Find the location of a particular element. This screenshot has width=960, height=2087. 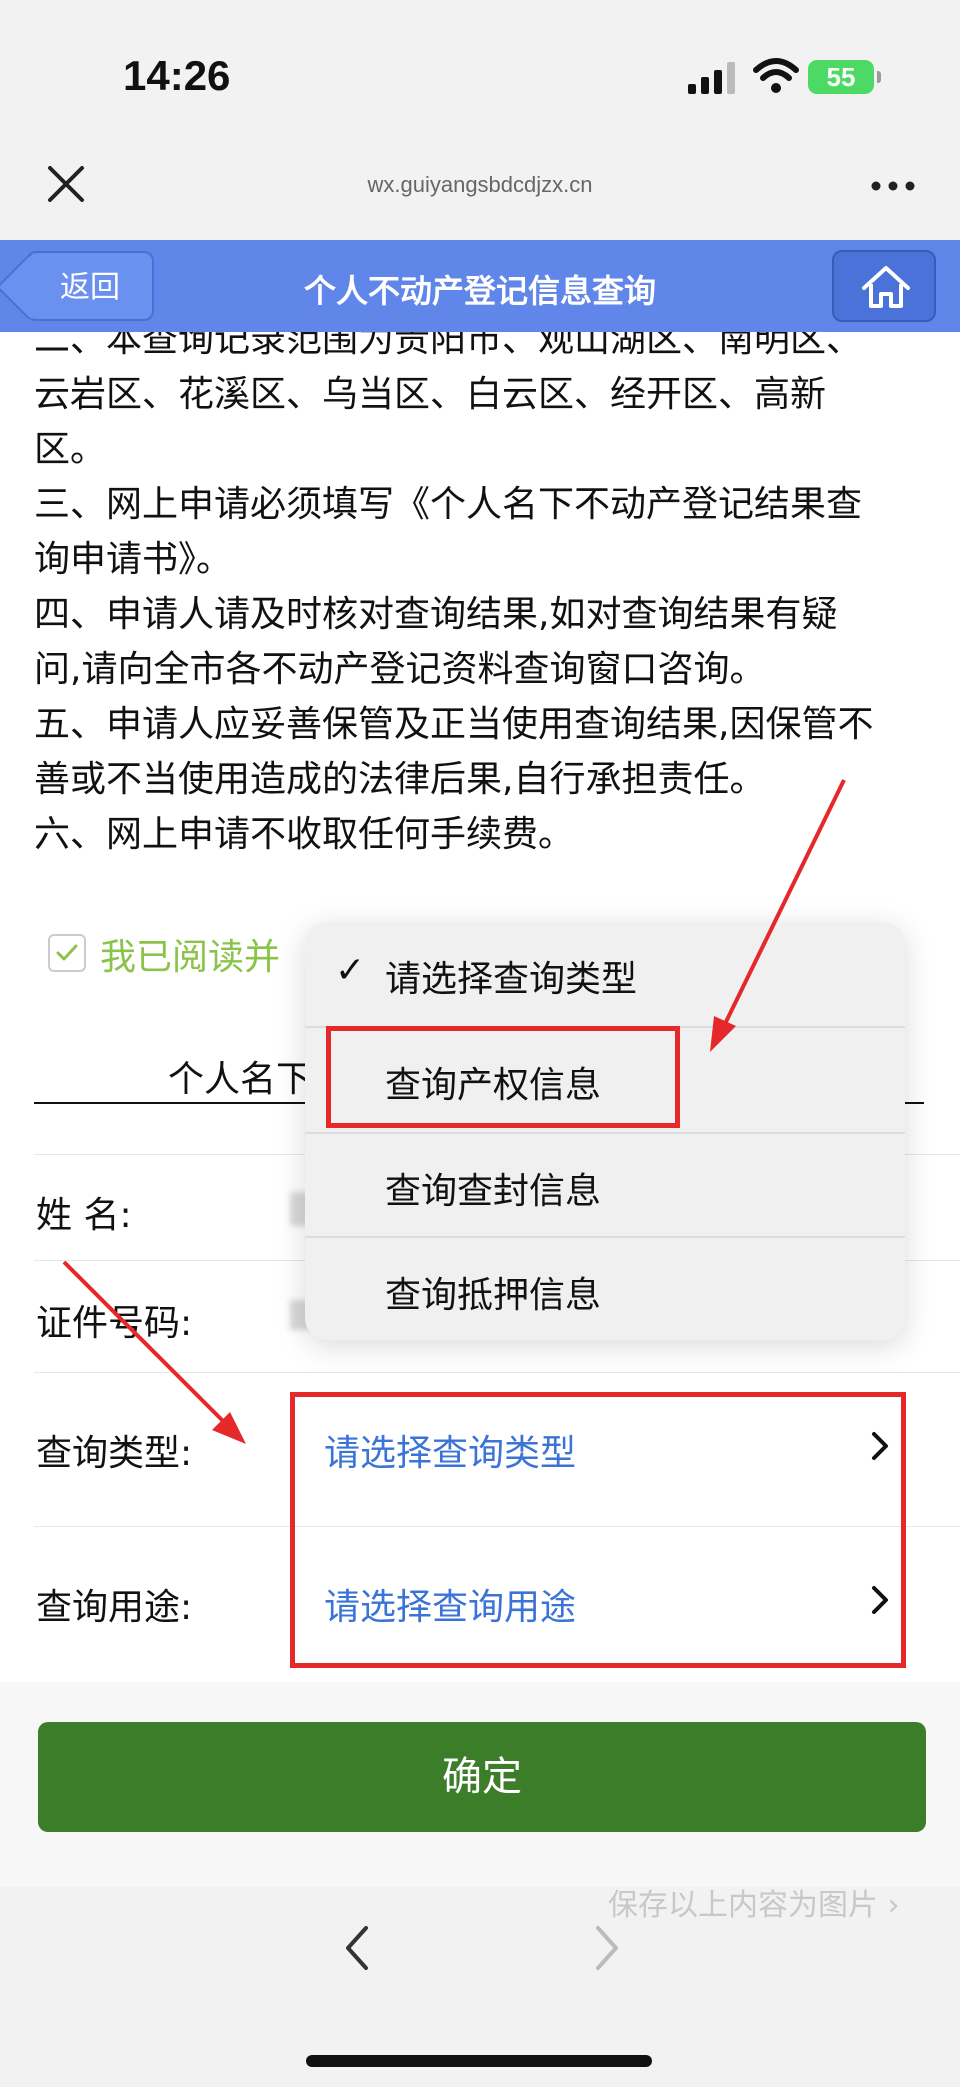

annotation-arrowhead is located at coordinates (723, 1034).